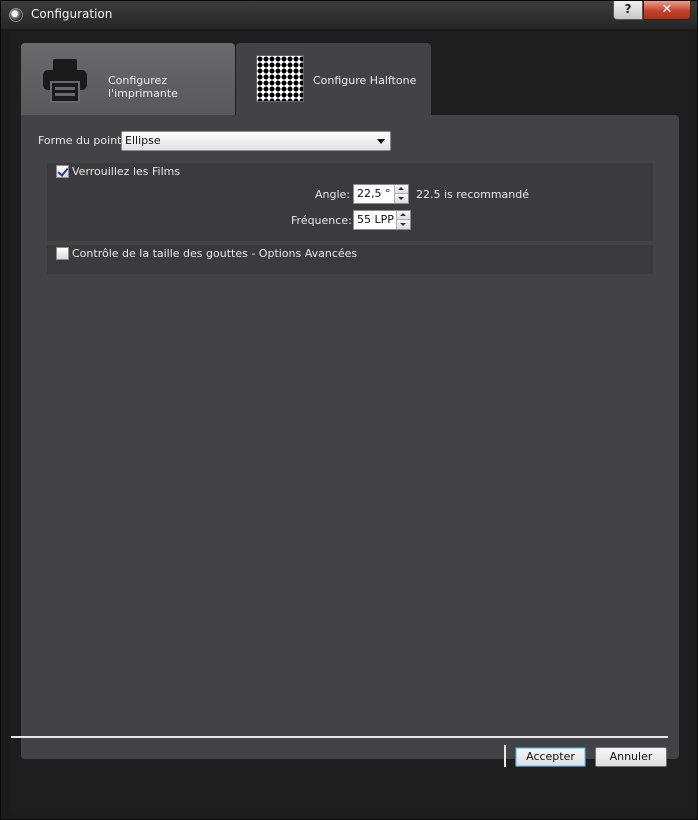 Image resolution: width=698 pixels, height=820 pixels. I want to click on frequency-spinbox: 55 LPP, so click(382, 220).